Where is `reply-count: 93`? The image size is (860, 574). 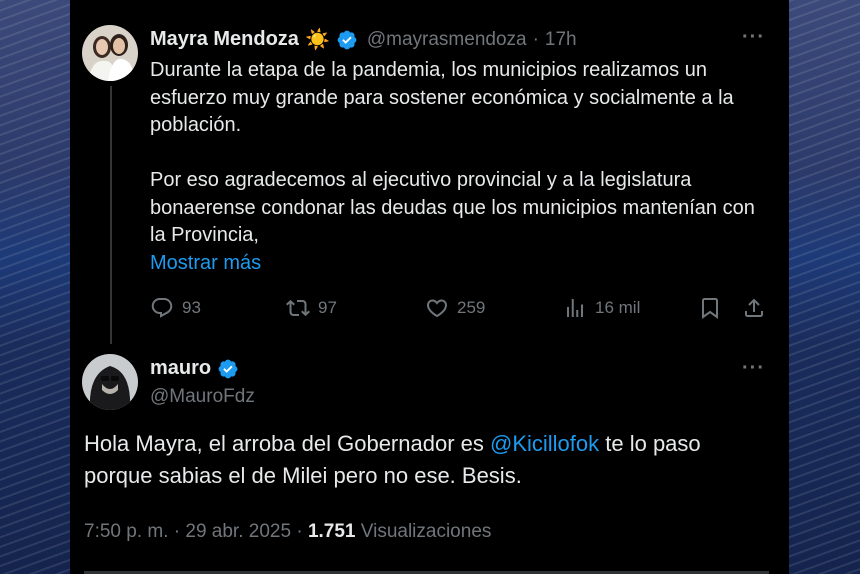 reply-count: 93 is located at coordinates (191, 307).